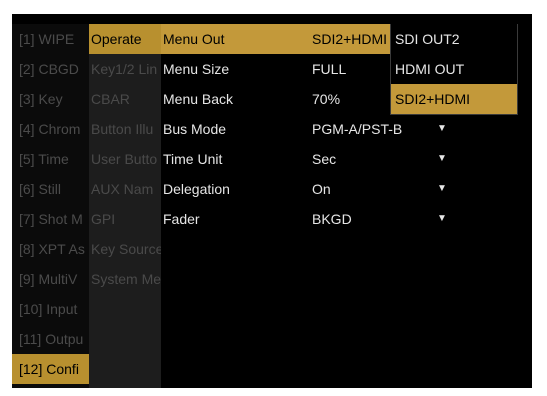  Describe the element at coordinates (198, 99) in the screenshot. I see `setting-name: Menu Back` at that location.